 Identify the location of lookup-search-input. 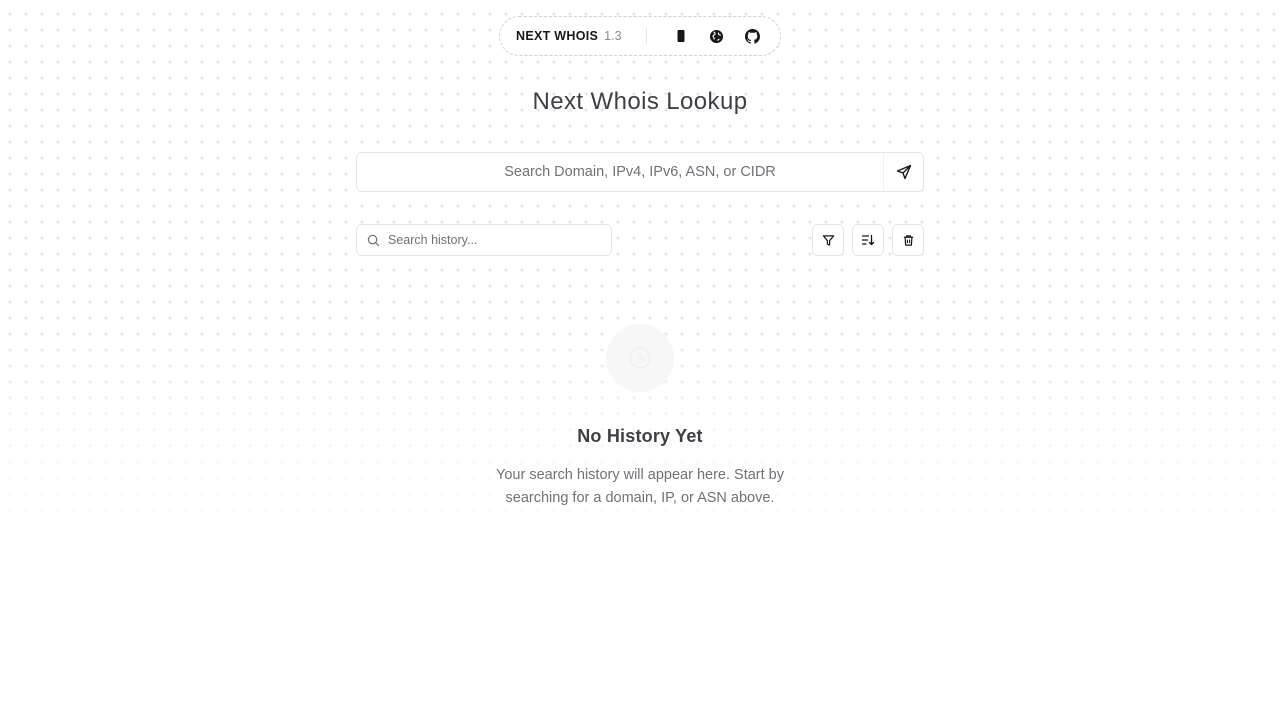
(620, 172).